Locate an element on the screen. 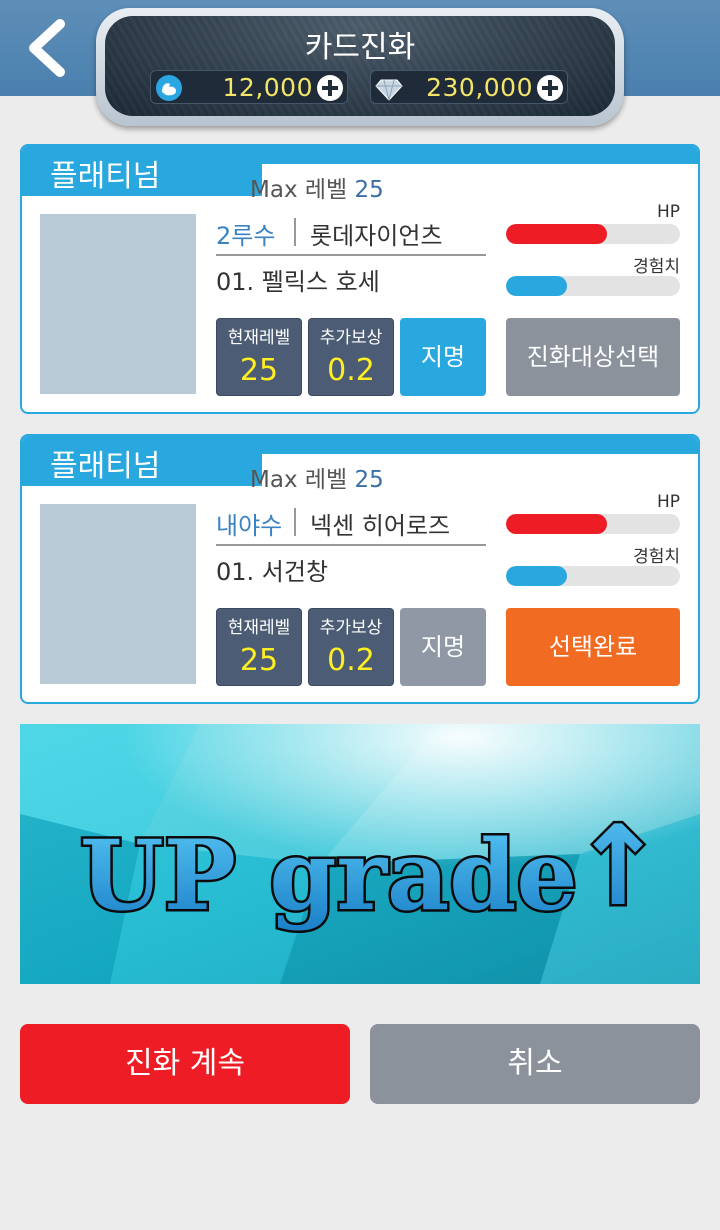 This screenshot has height=1230, width=720. banner-arrow: ↑ is located at coordinates (618, 866).